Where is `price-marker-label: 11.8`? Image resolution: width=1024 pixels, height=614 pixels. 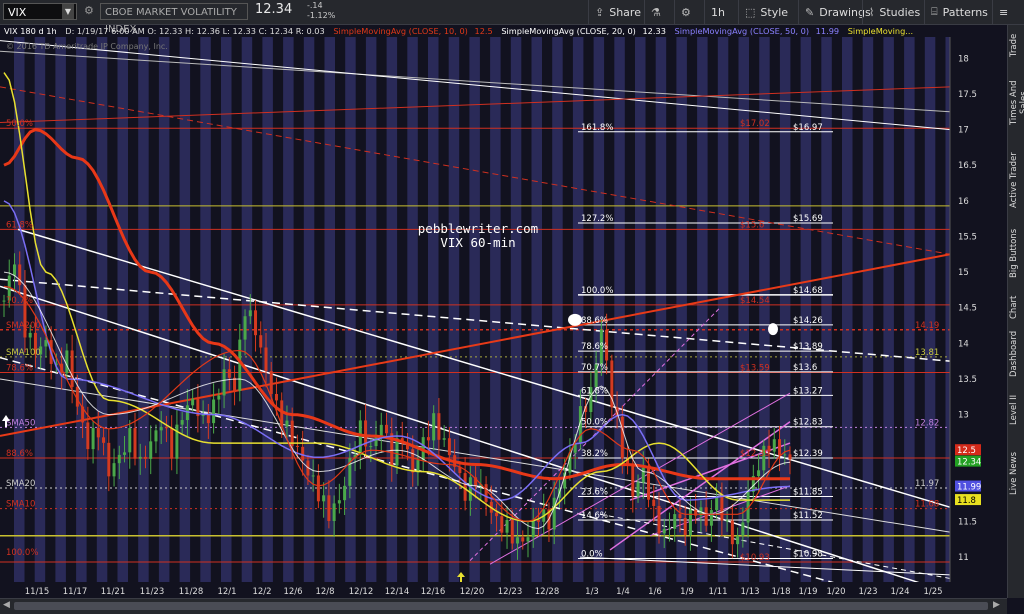 price-marker-label: 11.8 is located at coordinates (966, 501).